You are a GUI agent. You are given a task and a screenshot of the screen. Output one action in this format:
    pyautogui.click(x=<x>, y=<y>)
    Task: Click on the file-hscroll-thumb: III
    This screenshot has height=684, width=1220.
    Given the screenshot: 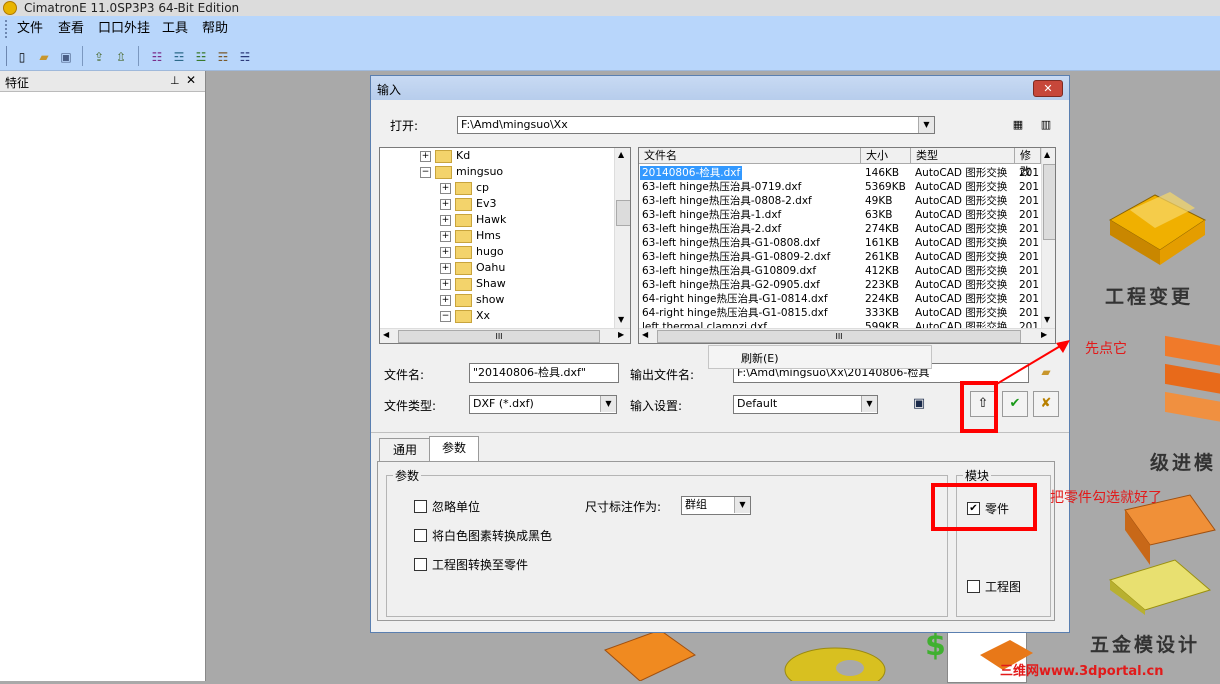 What is the action you would take?
    pyautogui.click(x=839, y=336)
    